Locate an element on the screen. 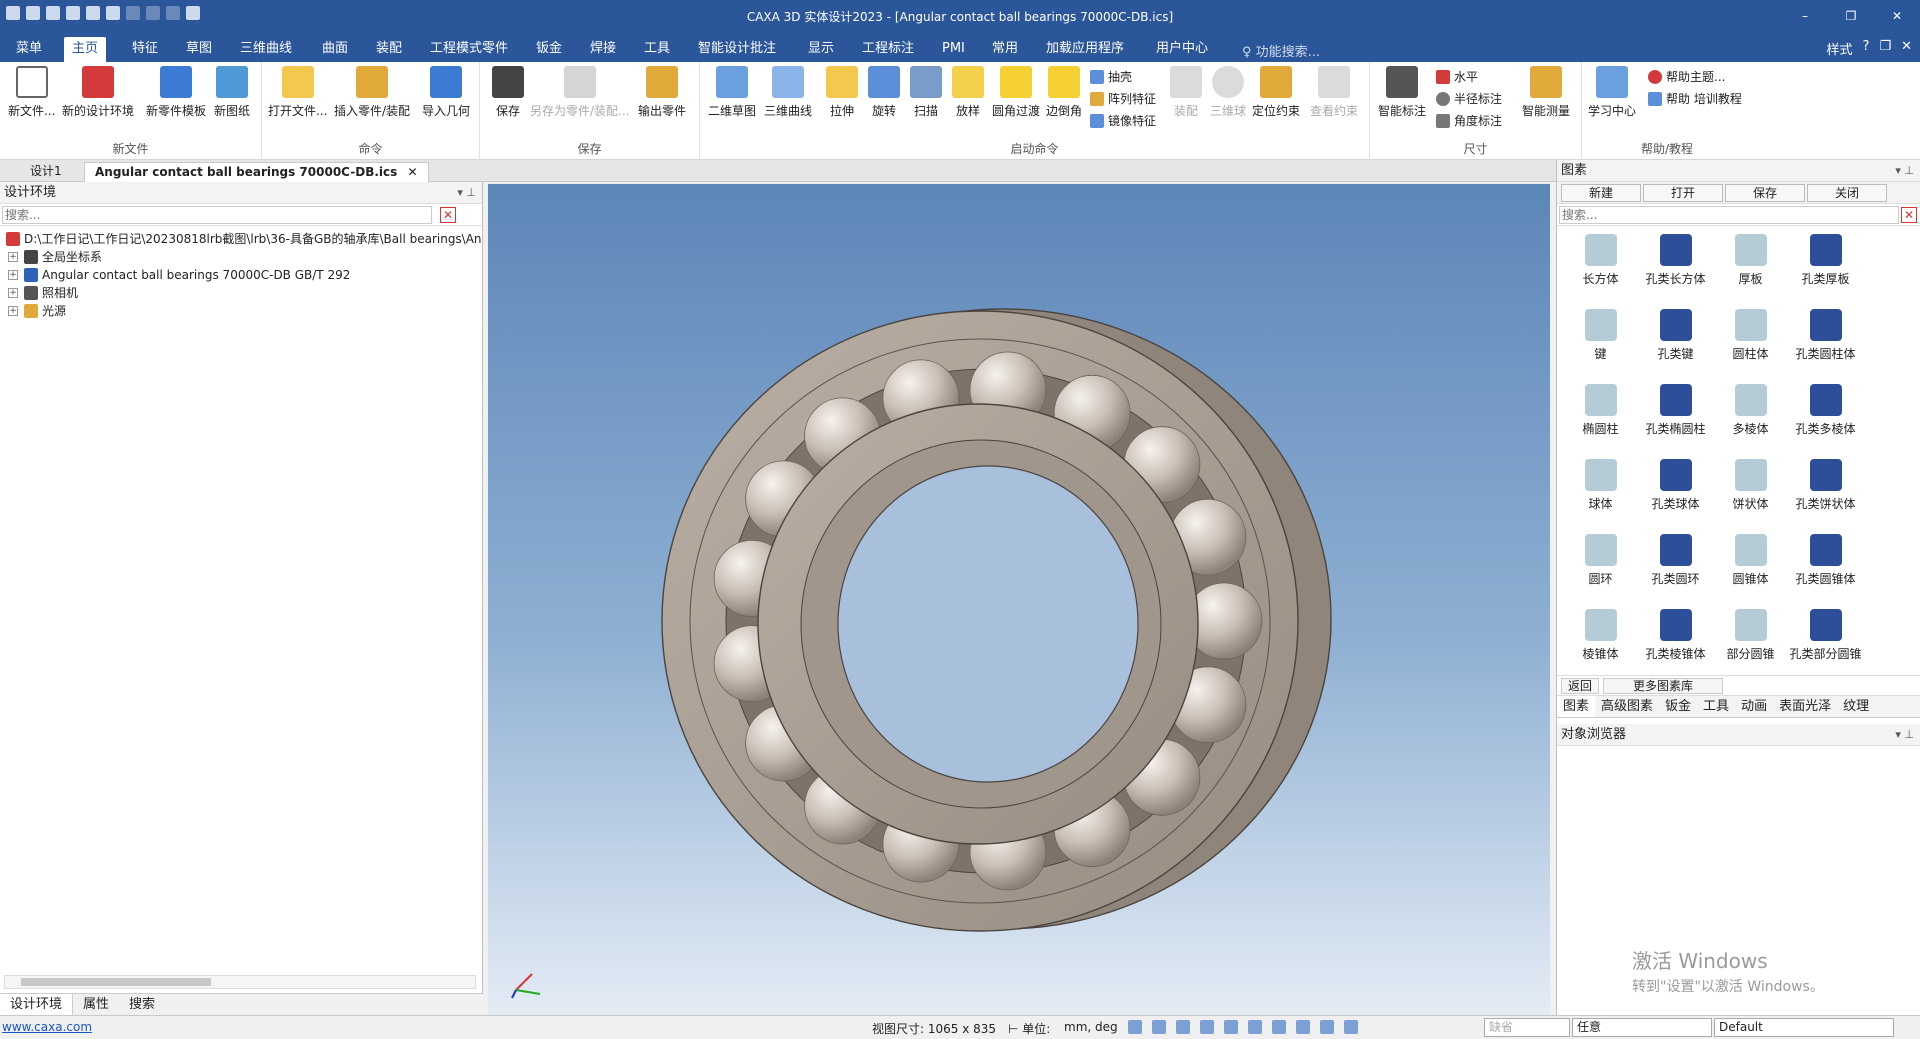 The height and width of the screenshot is (1039, 1920). tab-home: 主页 is located at coordinates (85, 49).